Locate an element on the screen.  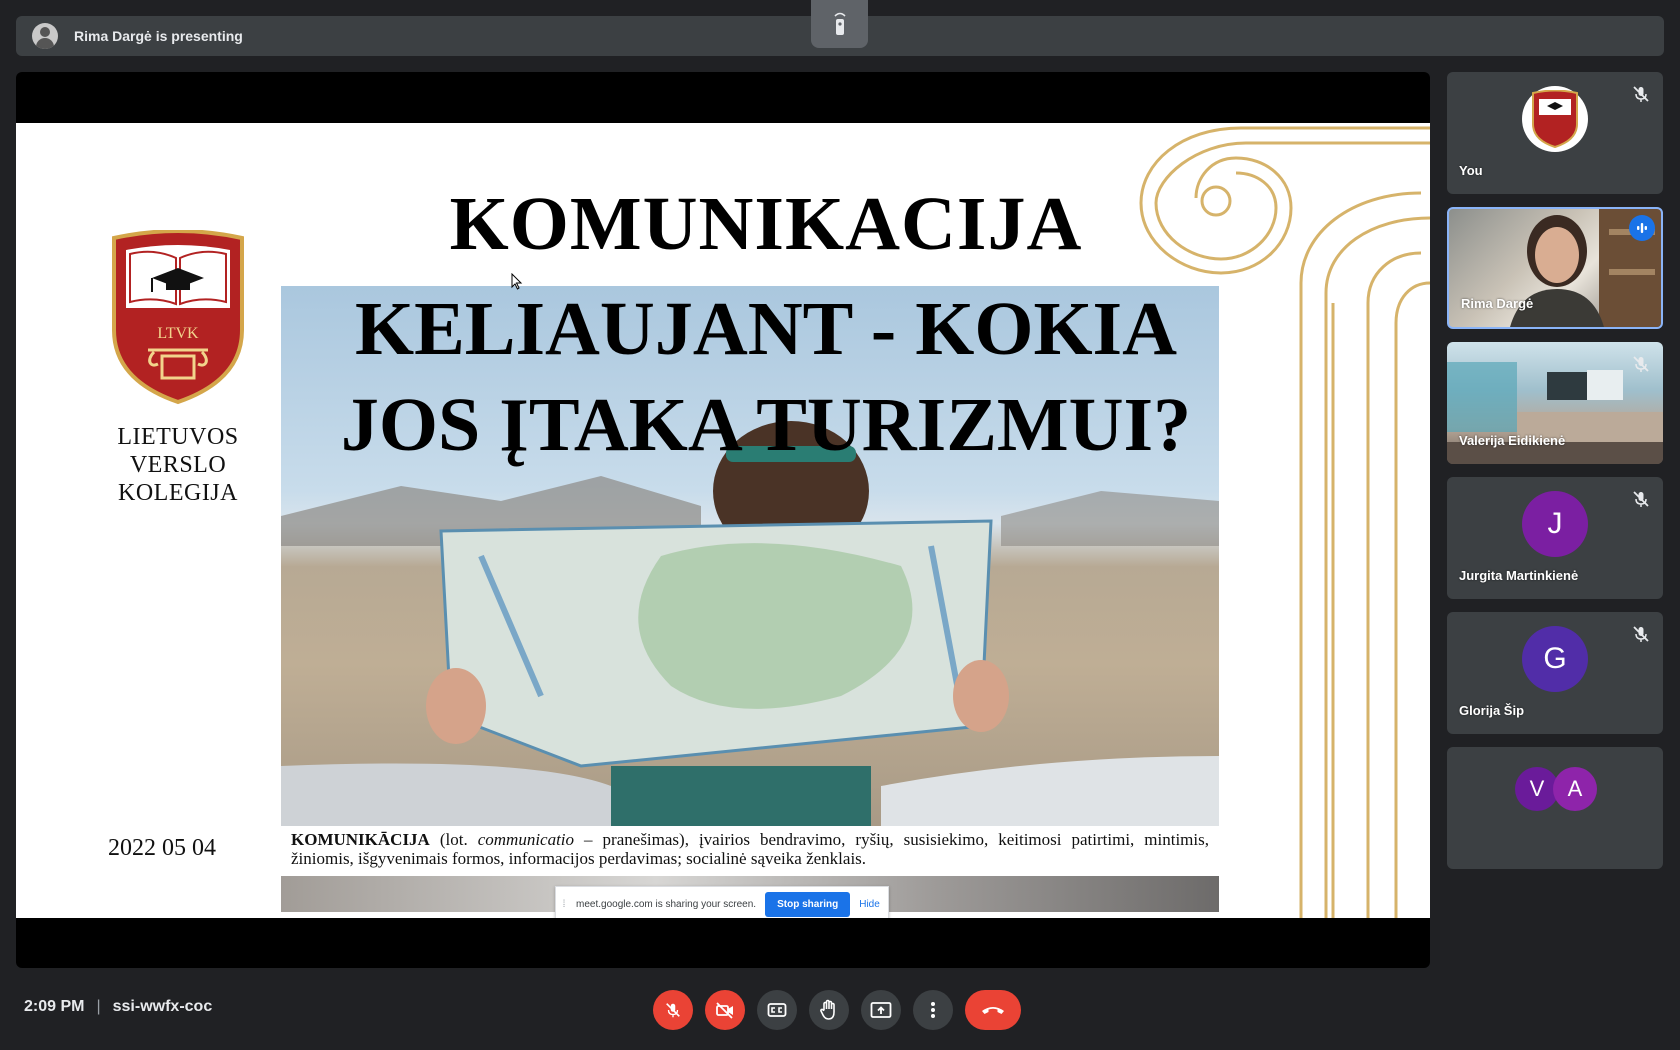
remote-icon is located at coordinates (839, 23).